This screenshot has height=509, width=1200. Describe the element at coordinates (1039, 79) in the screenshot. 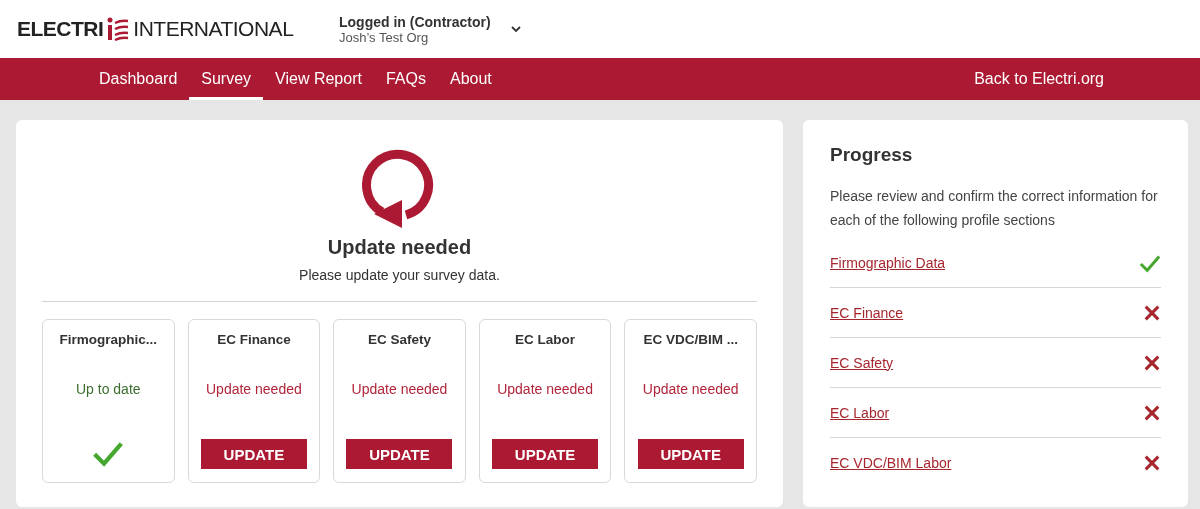

I see `back-link: Back to Electri.org` at that location.